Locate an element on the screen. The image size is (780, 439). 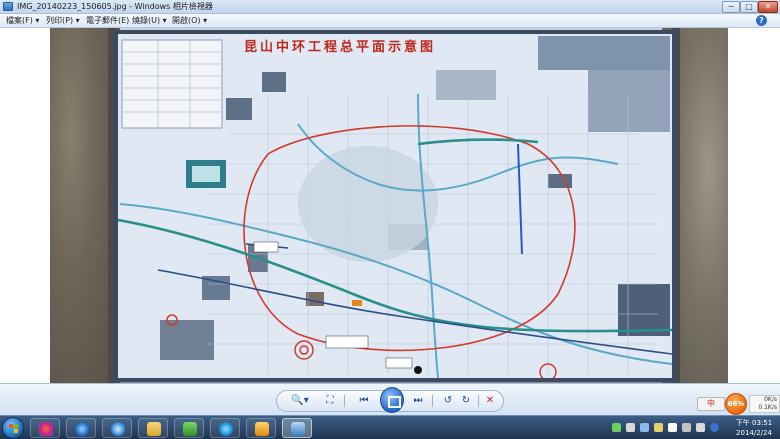
taskbar-app-green is located at coordinates (189, 428).